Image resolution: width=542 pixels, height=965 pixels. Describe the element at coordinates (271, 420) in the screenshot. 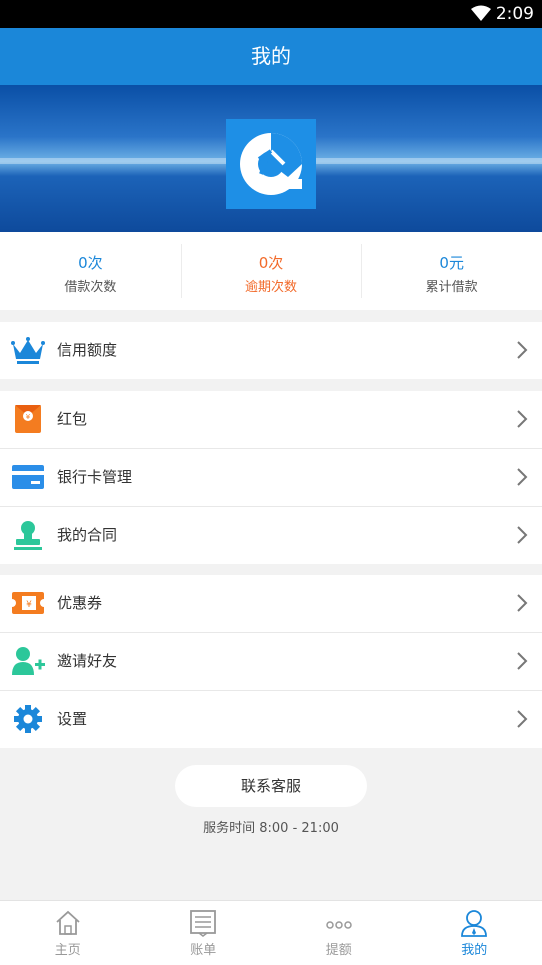

I see `menu-item-red-packet: ¥ 红包` at that location.